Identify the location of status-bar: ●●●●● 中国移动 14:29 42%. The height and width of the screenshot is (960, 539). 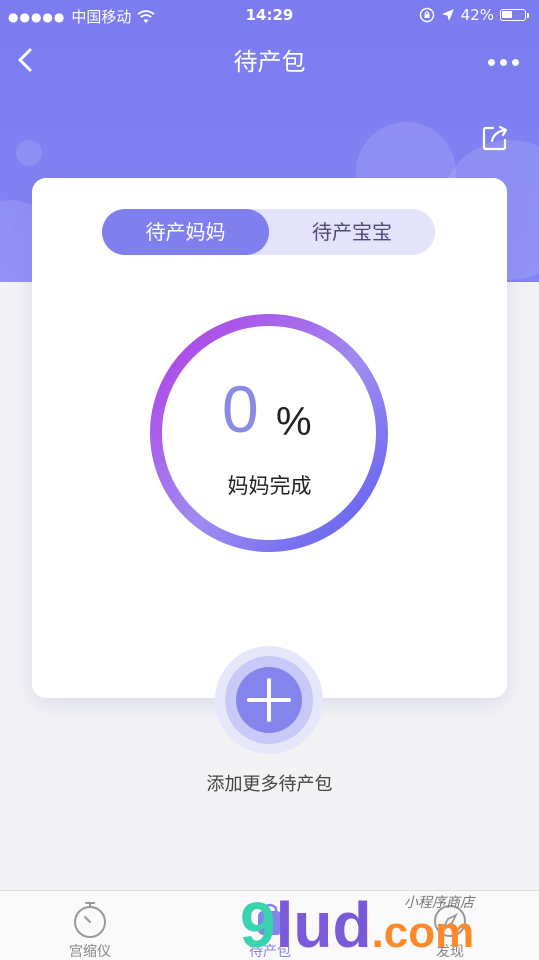
(269, 16).